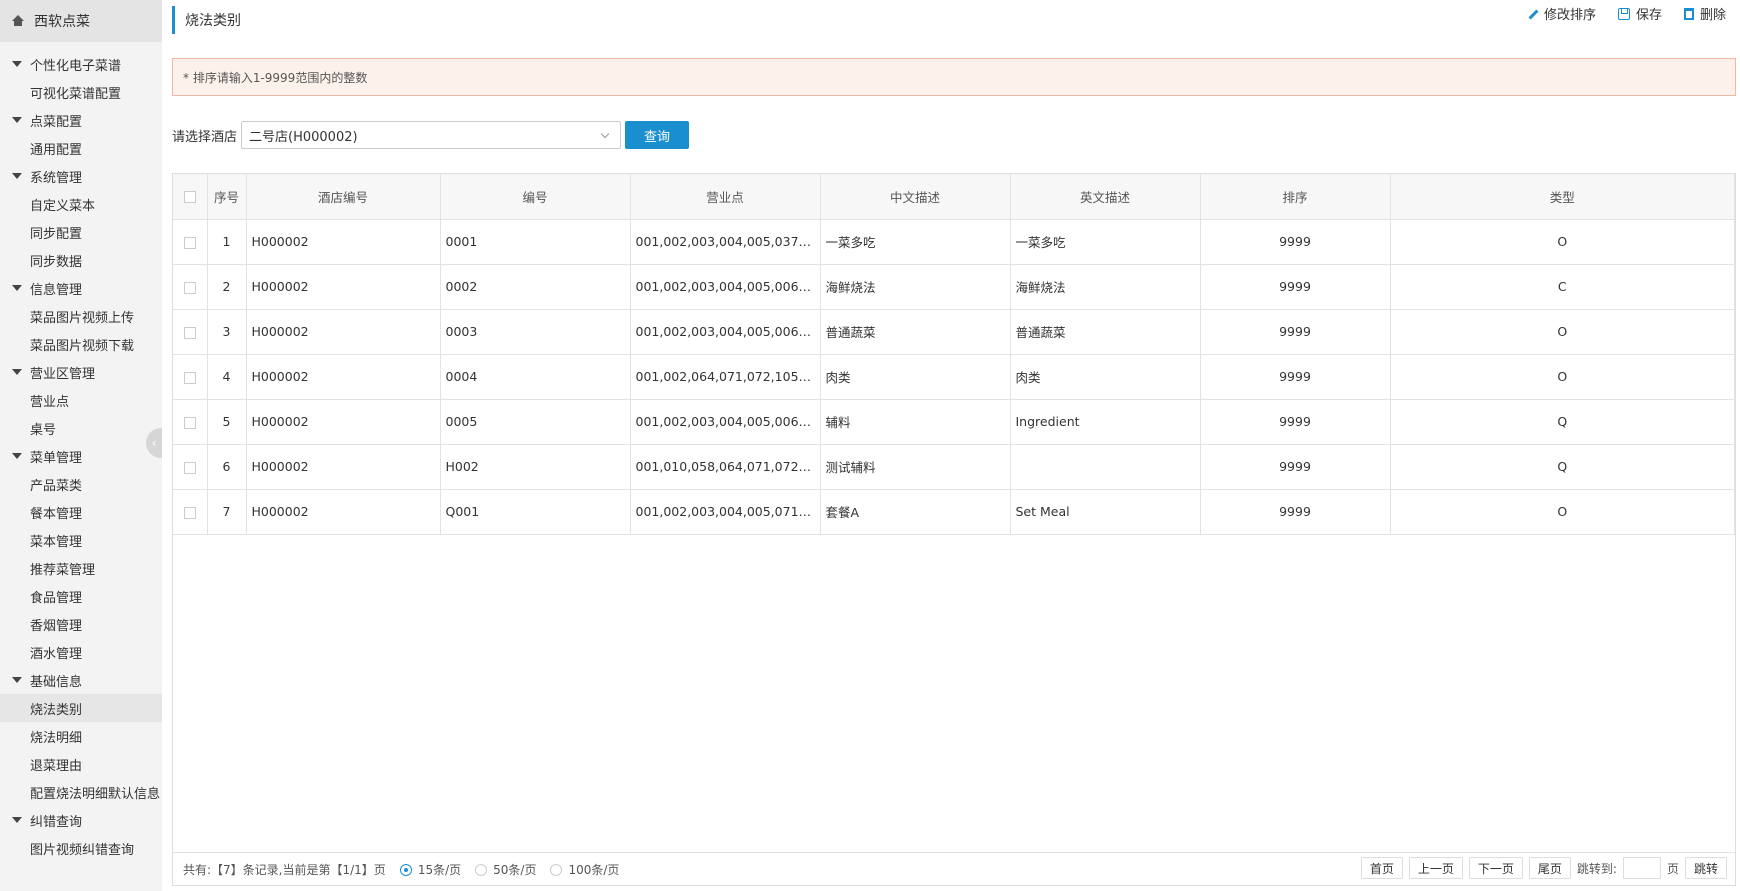 Image resolution: width=1740 pixels, height=891 pixels. Describe the element at coordinates (1562, 512) in the screenshot. I see `table-cell: O` at that location.